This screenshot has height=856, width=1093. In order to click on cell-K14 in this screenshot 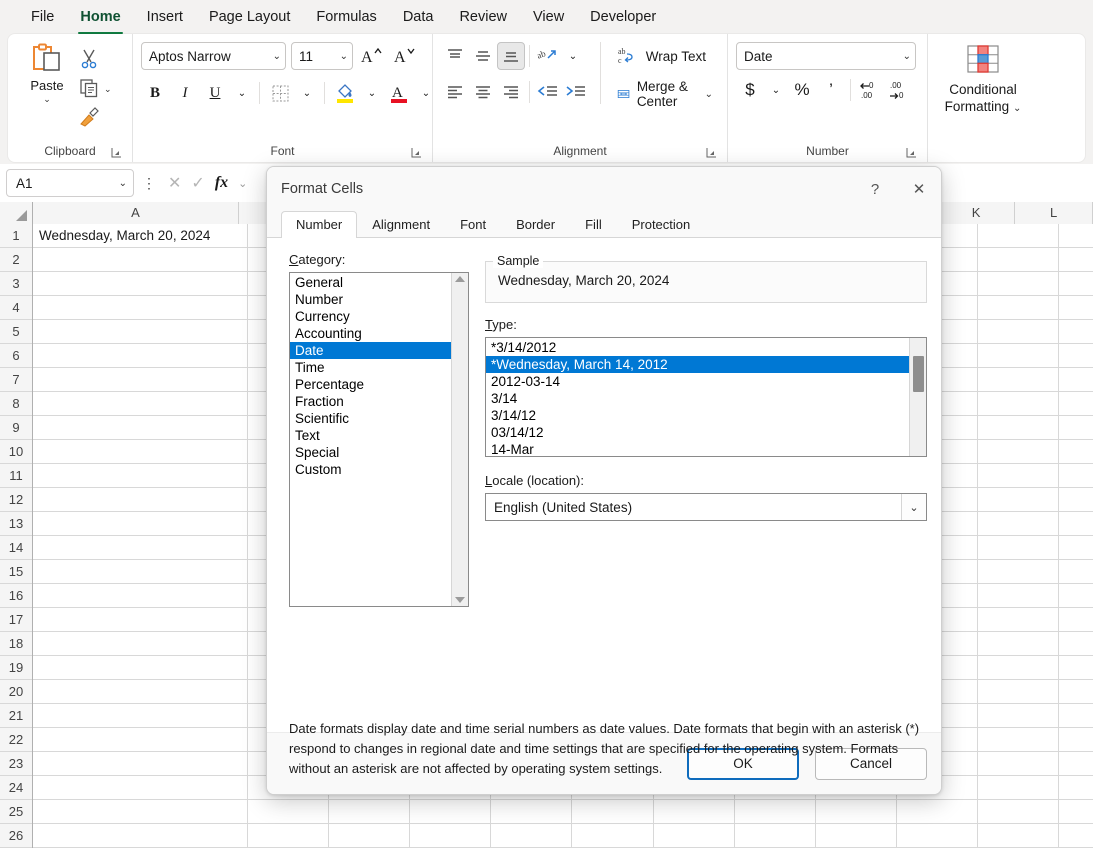, I will do `click(1018, 547)`.